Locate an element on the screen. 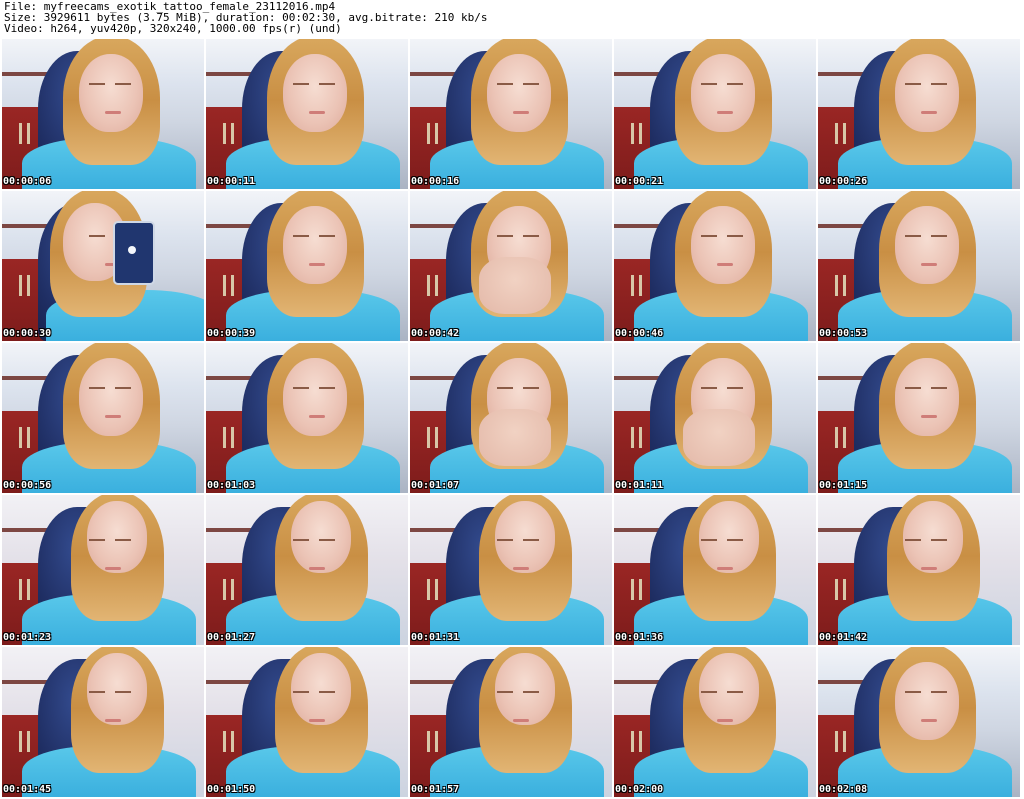 The width and height of the screenshot is (1024, 799). thumbnail-timestamp: 00:00:06 is located at coordinates (27, 181).